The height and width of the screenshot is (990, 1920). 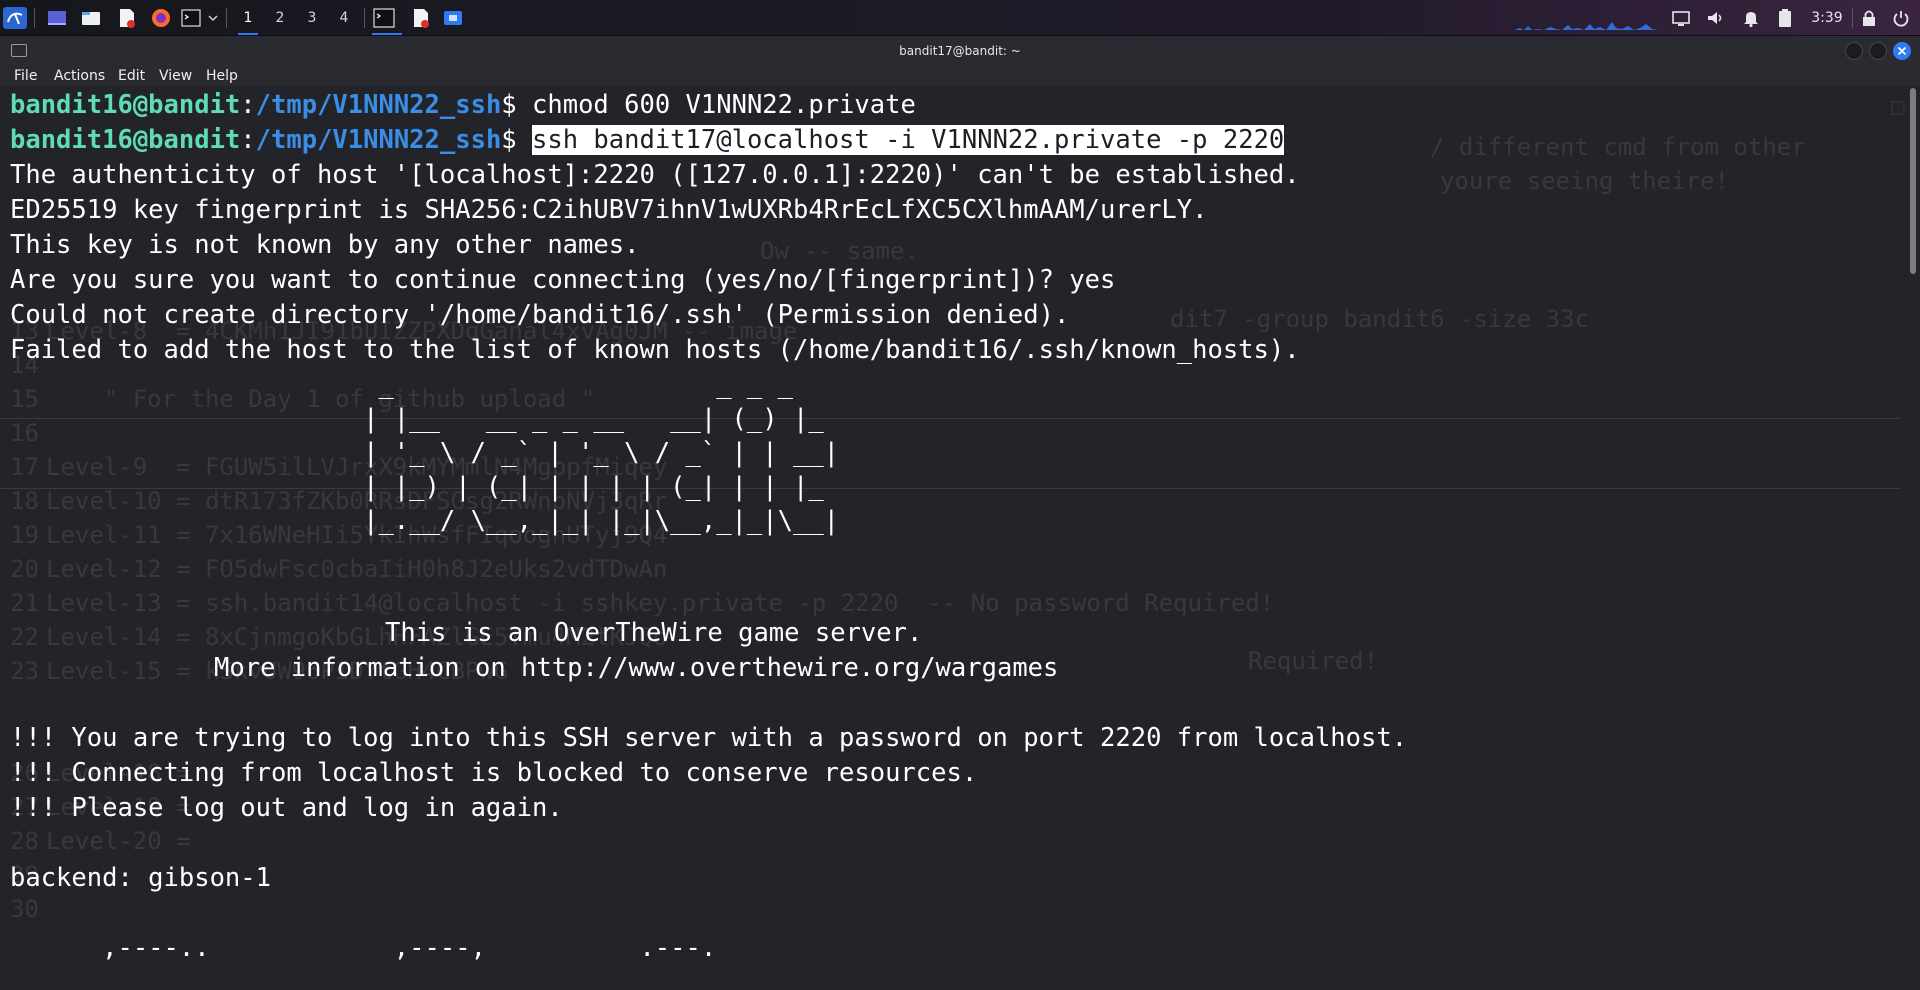 I want to click on close-button, so click(x=1902, y=51).